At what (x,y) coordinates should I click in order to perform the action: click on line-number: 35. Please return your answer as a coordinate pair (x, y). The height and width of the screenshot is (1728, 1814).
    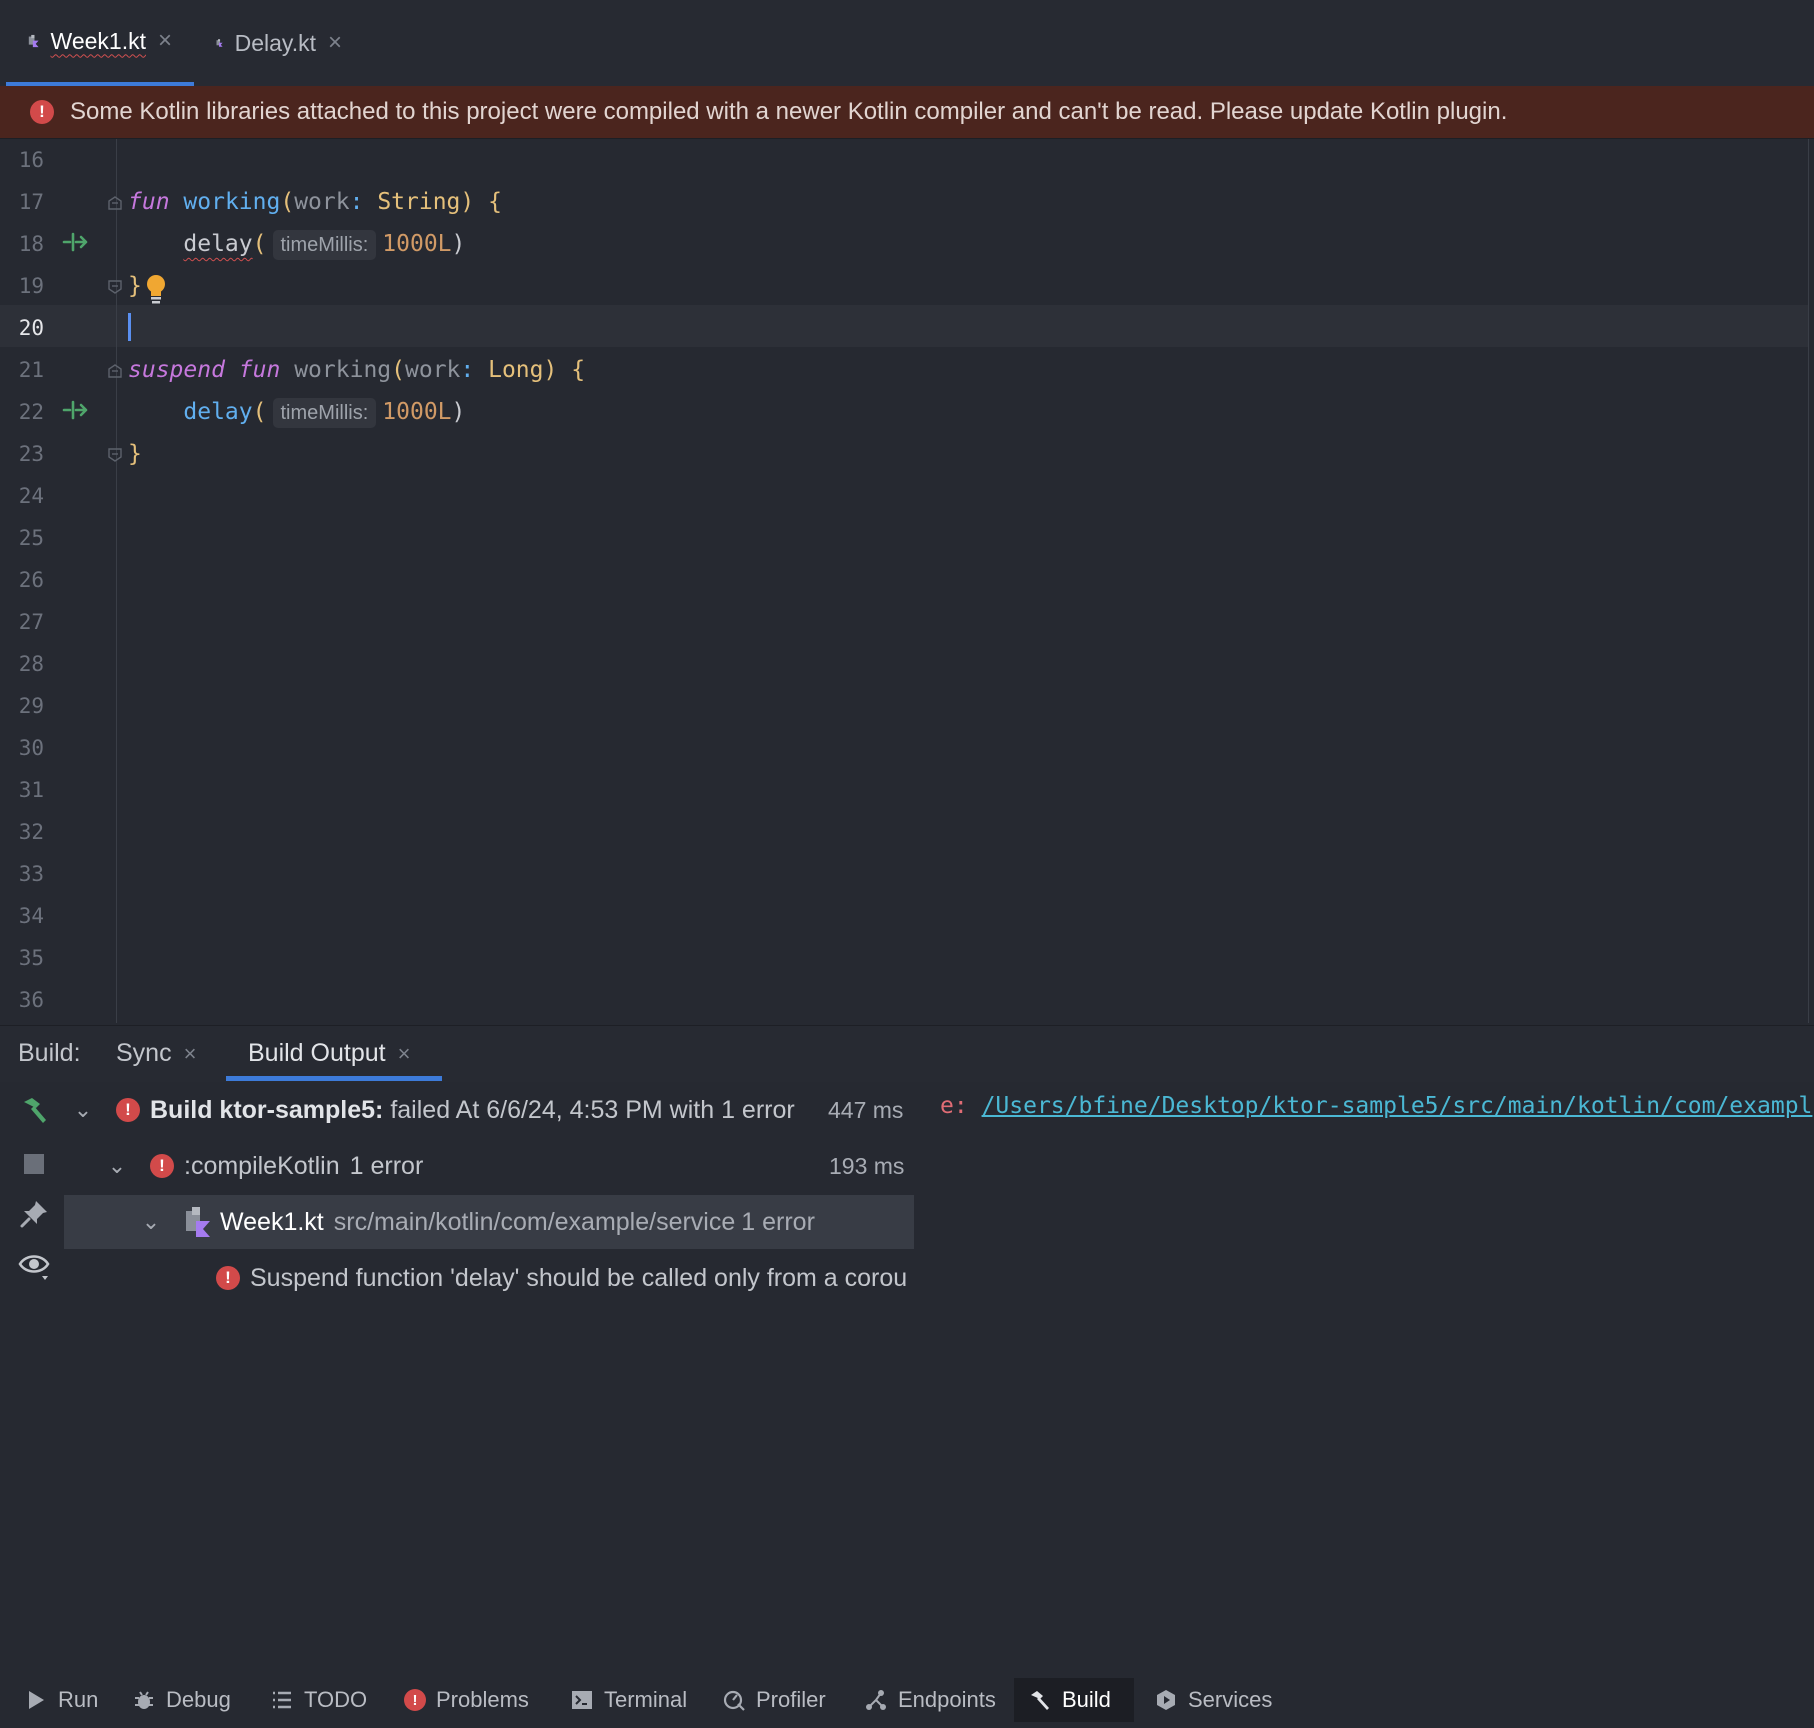
    Looking at the image, I should click on (31, 958).